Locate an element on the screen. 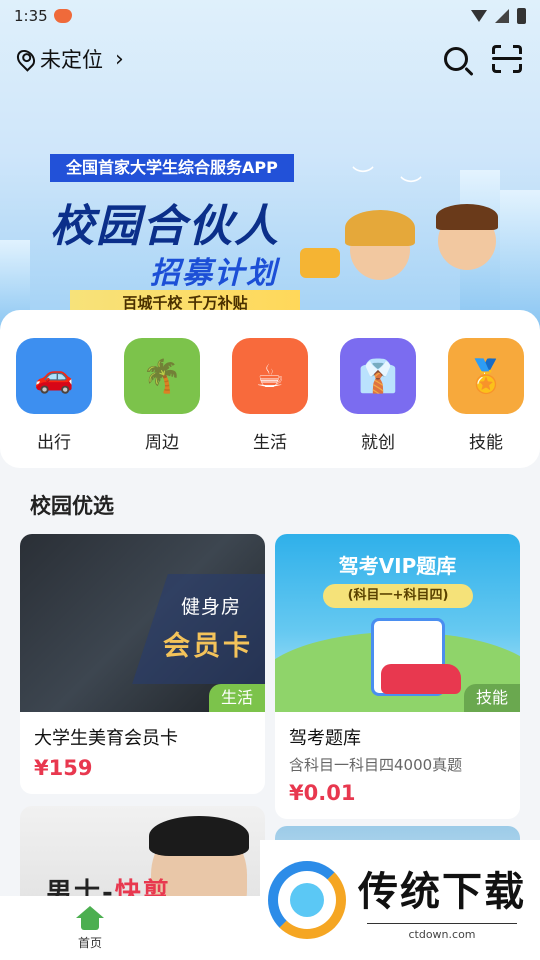  location-selector: 未定位 › is located at coordinates (68, 59).